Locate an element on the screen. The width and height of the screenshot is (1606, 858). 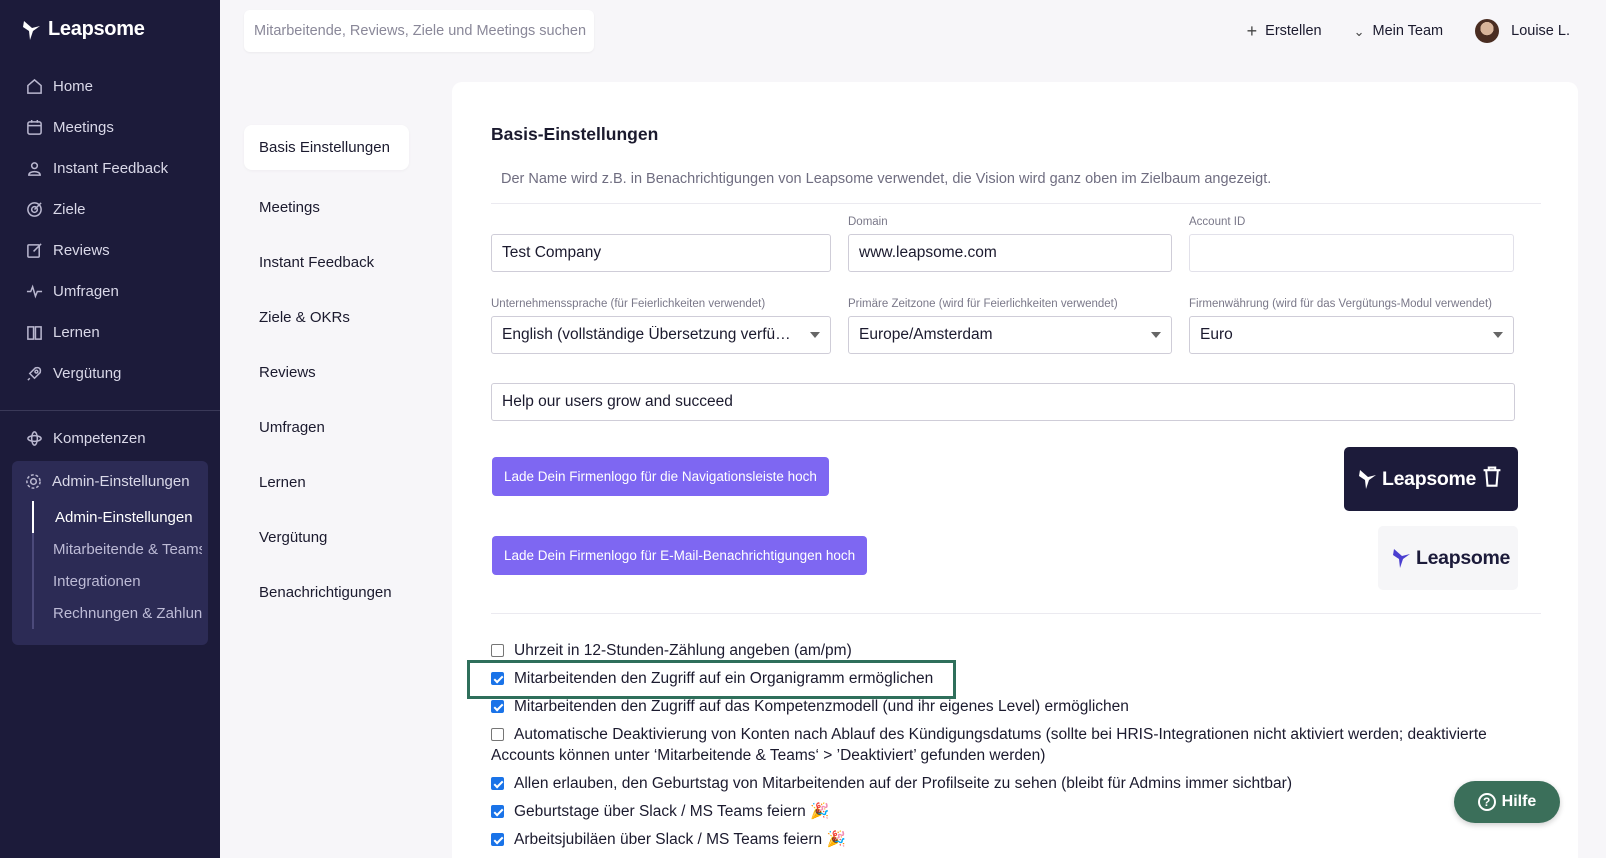
user-name: Louise L. is located at coordinates (1540, 31).